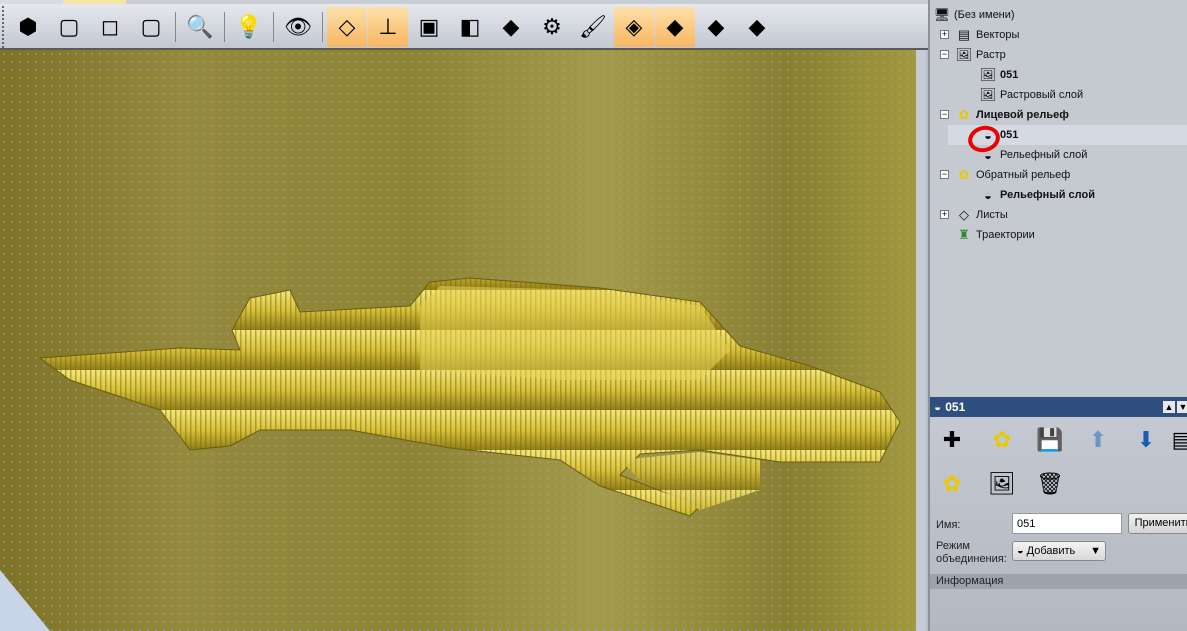  I want to click on collapse-raster: −, so click(944, 54).